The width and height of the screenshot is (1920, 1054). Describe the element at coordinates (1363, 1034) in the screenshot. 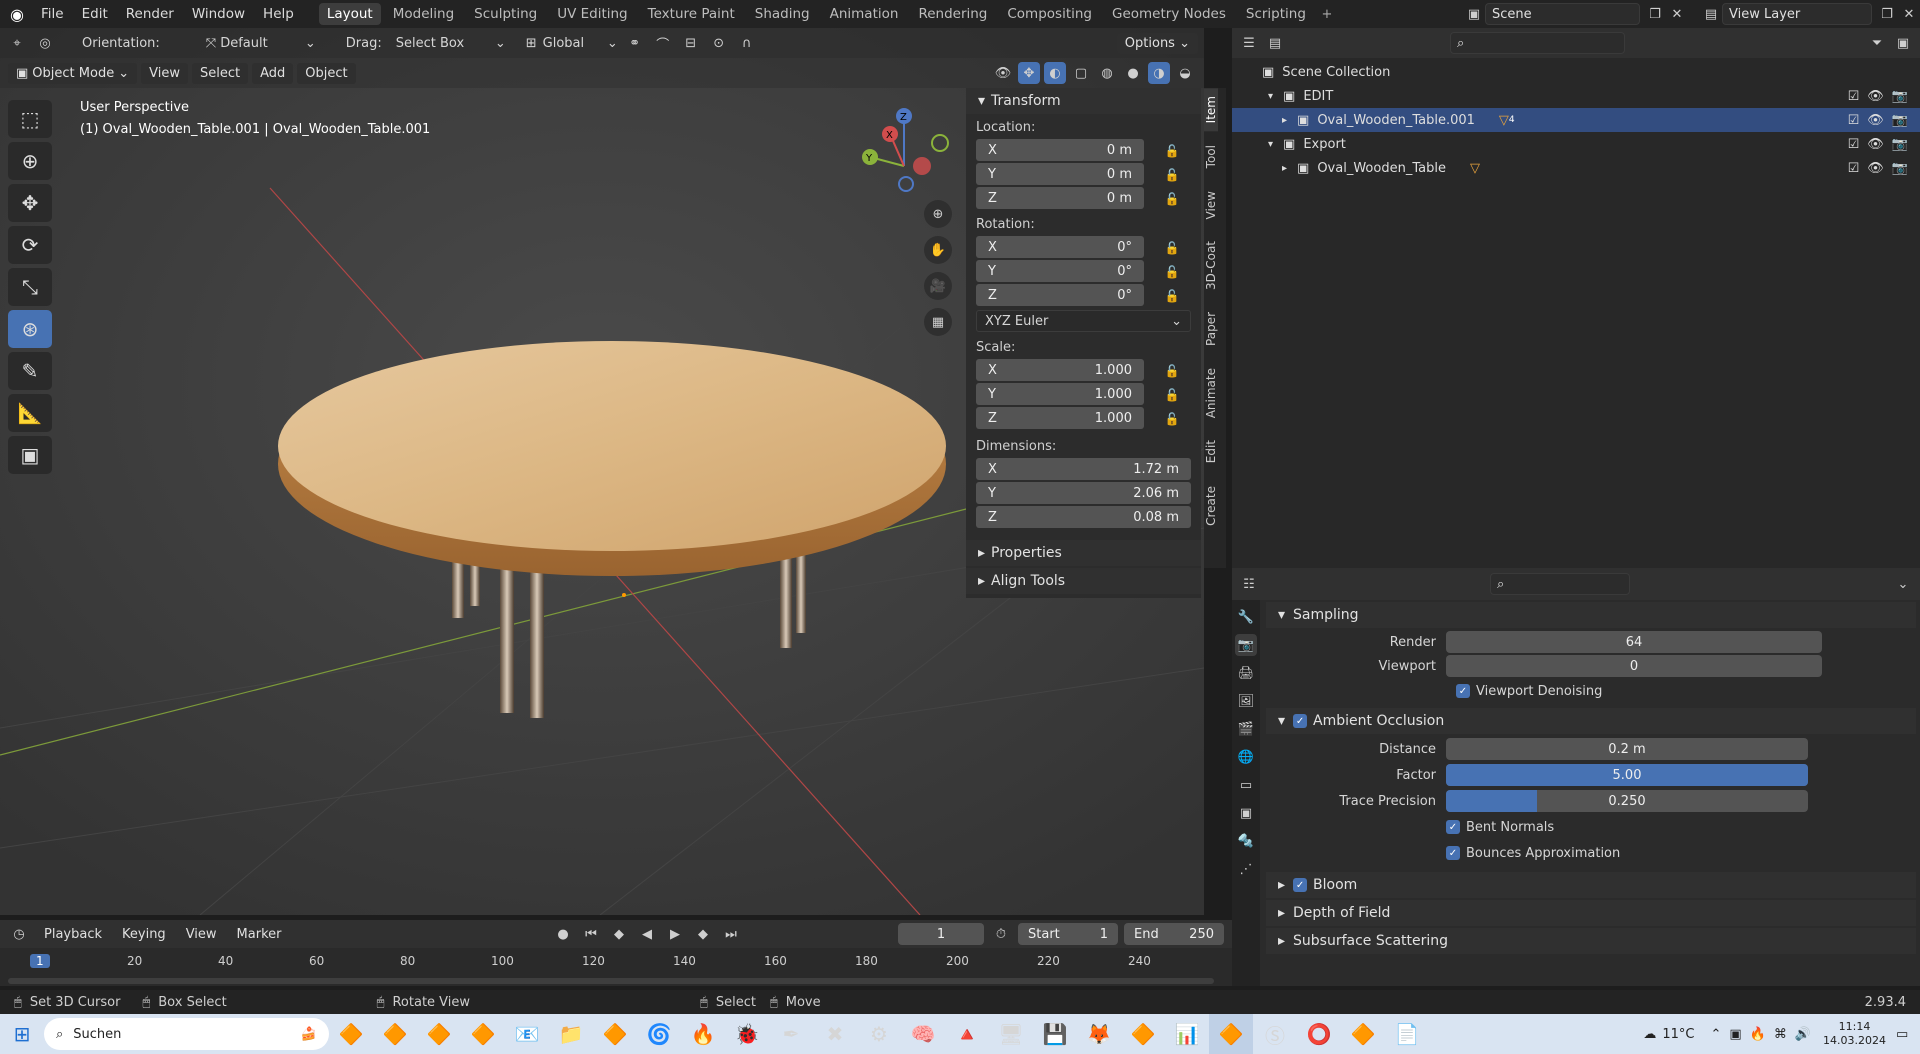

I see `blender-app-icon-7: 🔶` at that location.